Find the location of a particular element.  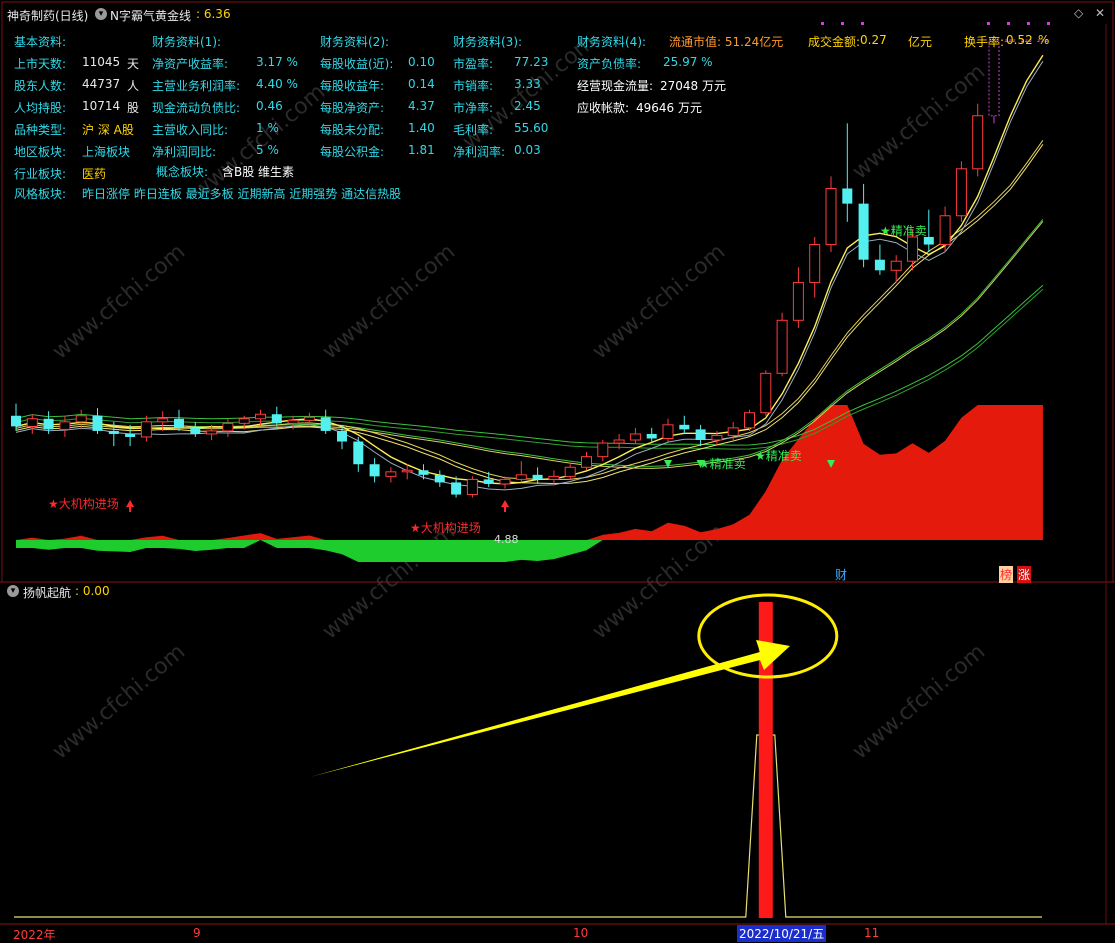

fin1-col-label-0: 净资产收益率: is located at coordinates (190, 64).